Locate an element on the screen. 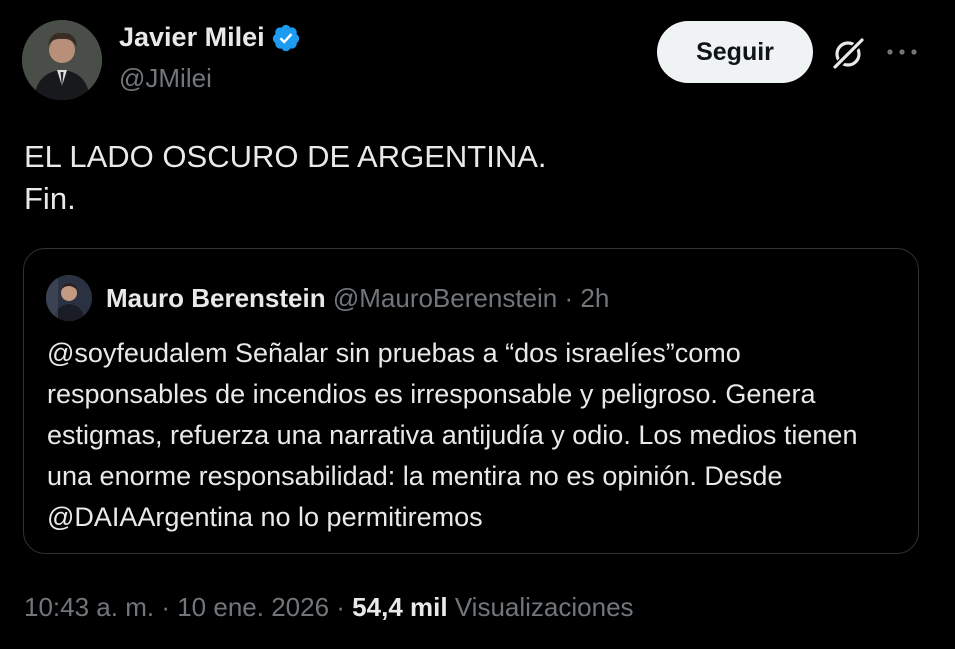  more-options-icon is located at coordinates (902, 52).